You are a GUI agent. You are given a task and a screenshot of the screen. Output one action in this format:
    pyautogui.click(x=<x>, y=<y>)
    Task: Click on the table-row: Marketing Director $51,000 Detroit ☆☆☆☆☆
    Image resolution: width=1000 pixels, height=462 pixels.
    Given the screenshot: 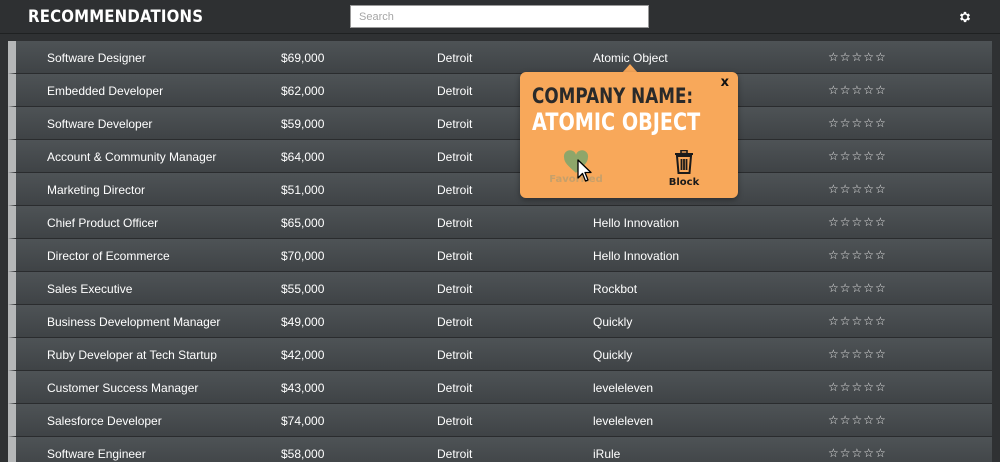 What is the action you would take?
    pyautogui.click(x=500, y=189)
    